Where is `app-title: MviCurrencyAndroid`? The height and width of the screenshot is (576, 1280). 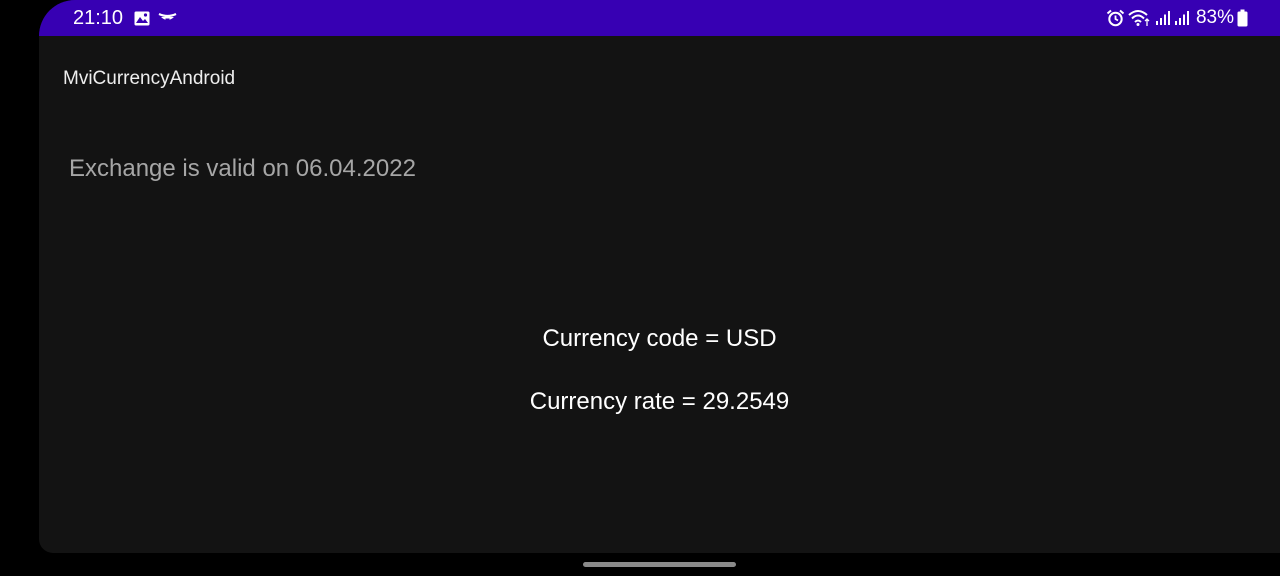
app-title: MviCurrencyAndroid is located at coordinates (149, 78).